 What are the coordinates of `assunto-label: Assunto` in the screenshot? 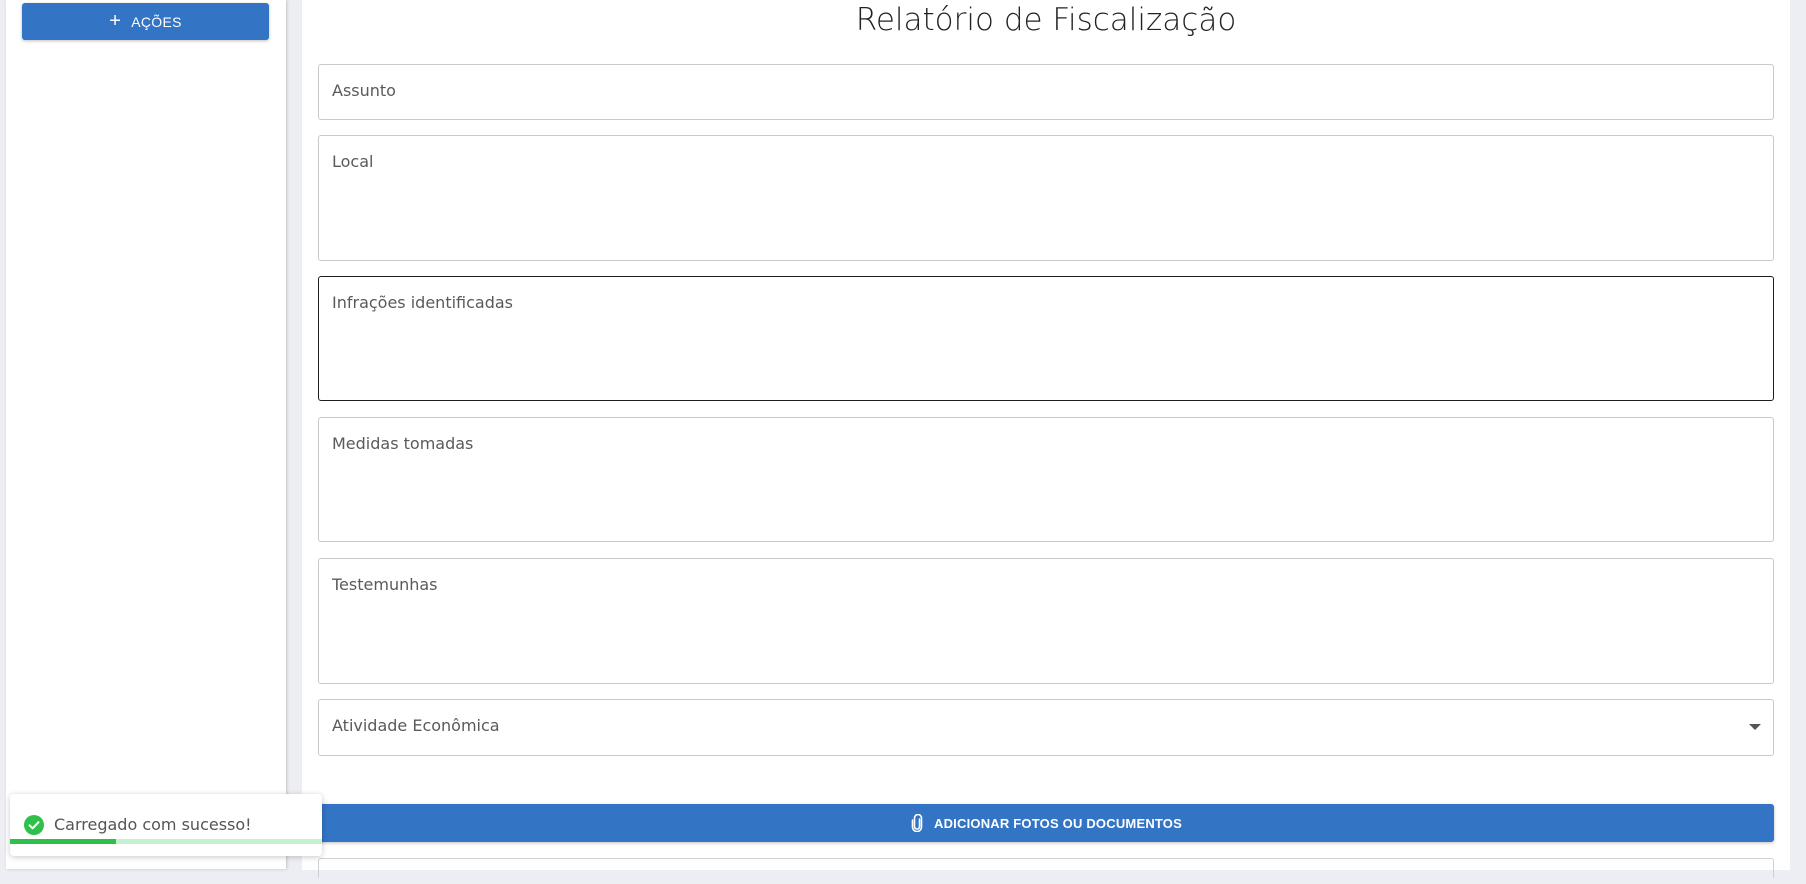 It's located at (364, 90).